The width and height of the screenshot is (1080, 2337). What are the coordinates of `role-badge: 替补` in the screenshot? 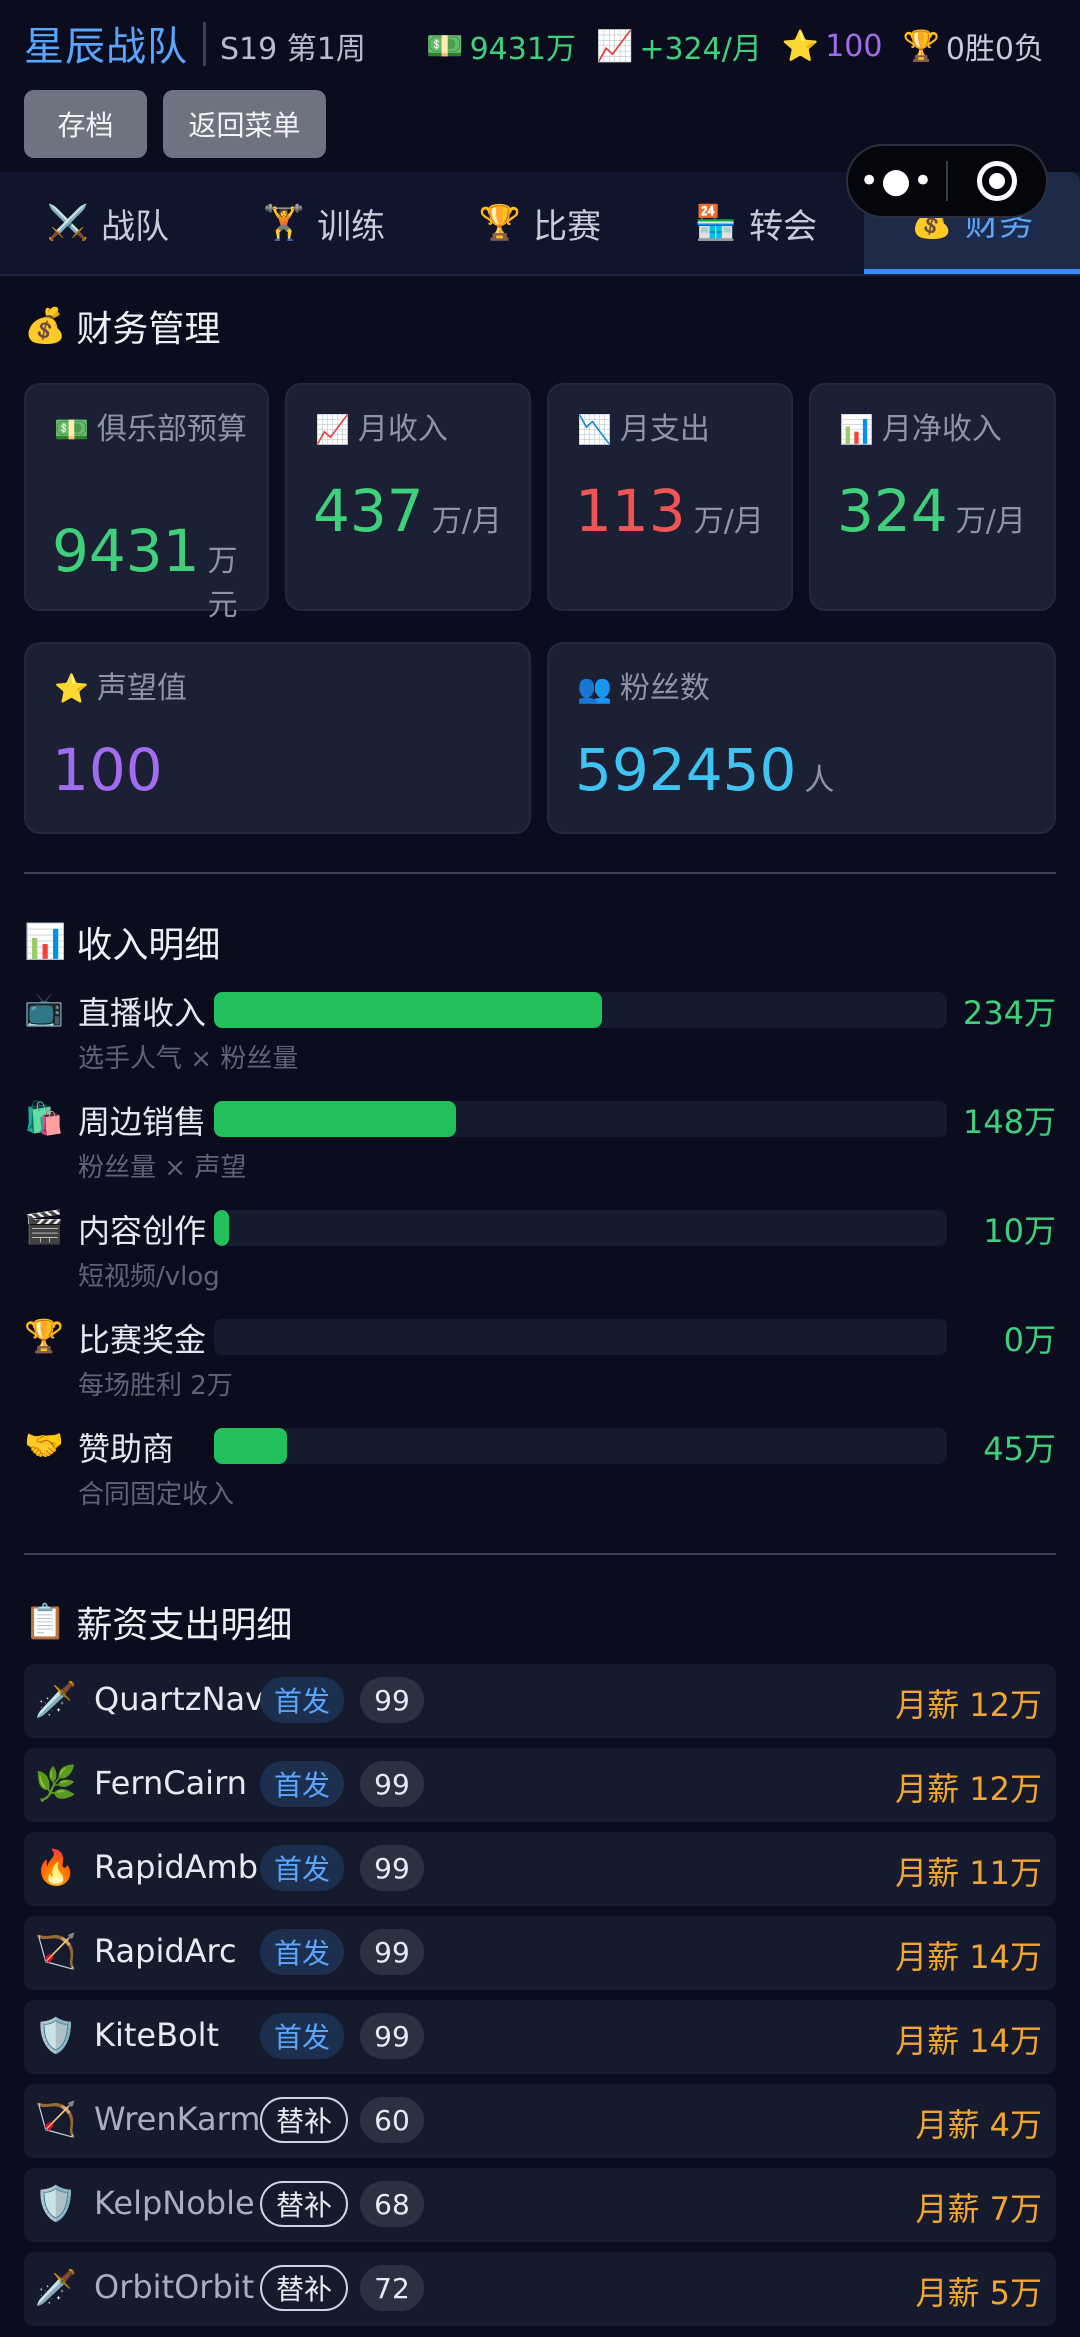 It's located at (304, 2204).